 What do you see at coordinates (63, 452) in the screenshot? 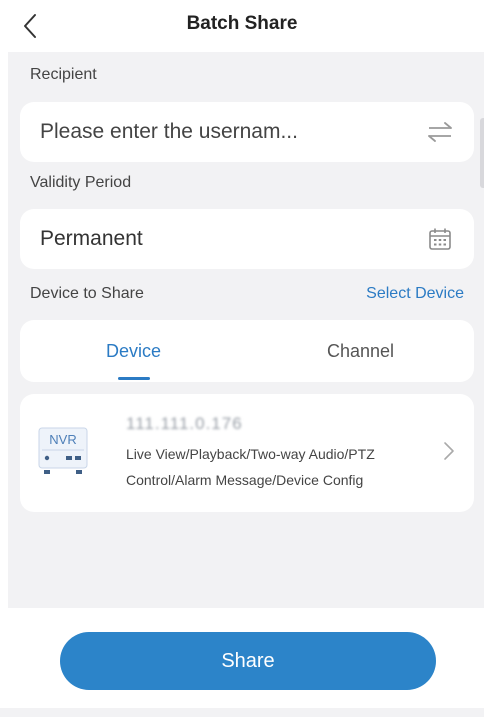
I see `nvr-device-icon: NVR` at bounding box center [63, 452].